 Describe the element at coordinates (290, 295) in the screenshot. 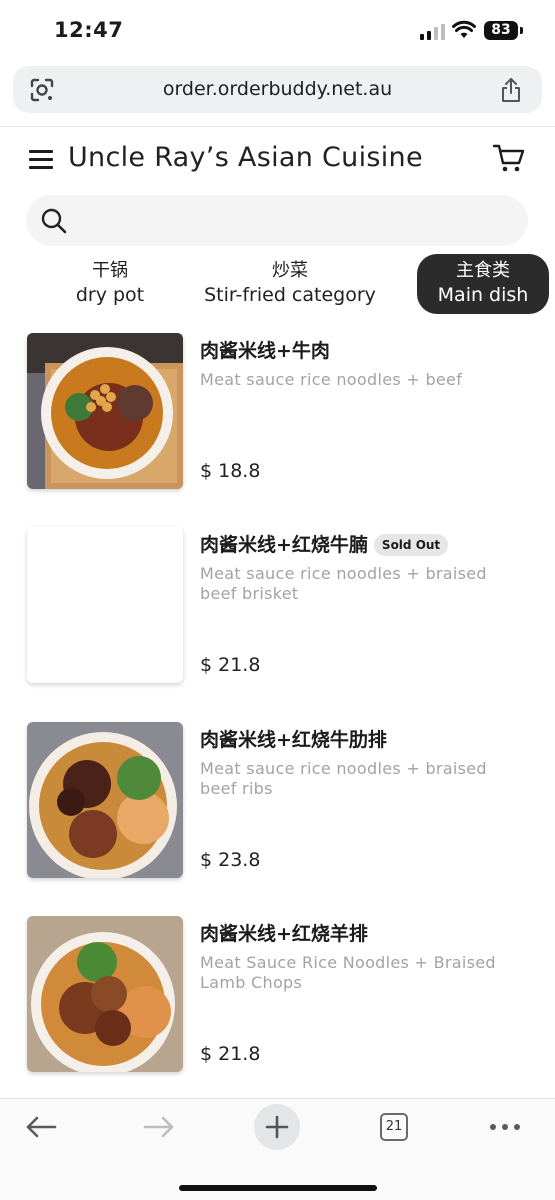

I see `tab-label-en: Stir-fried category` at that location.